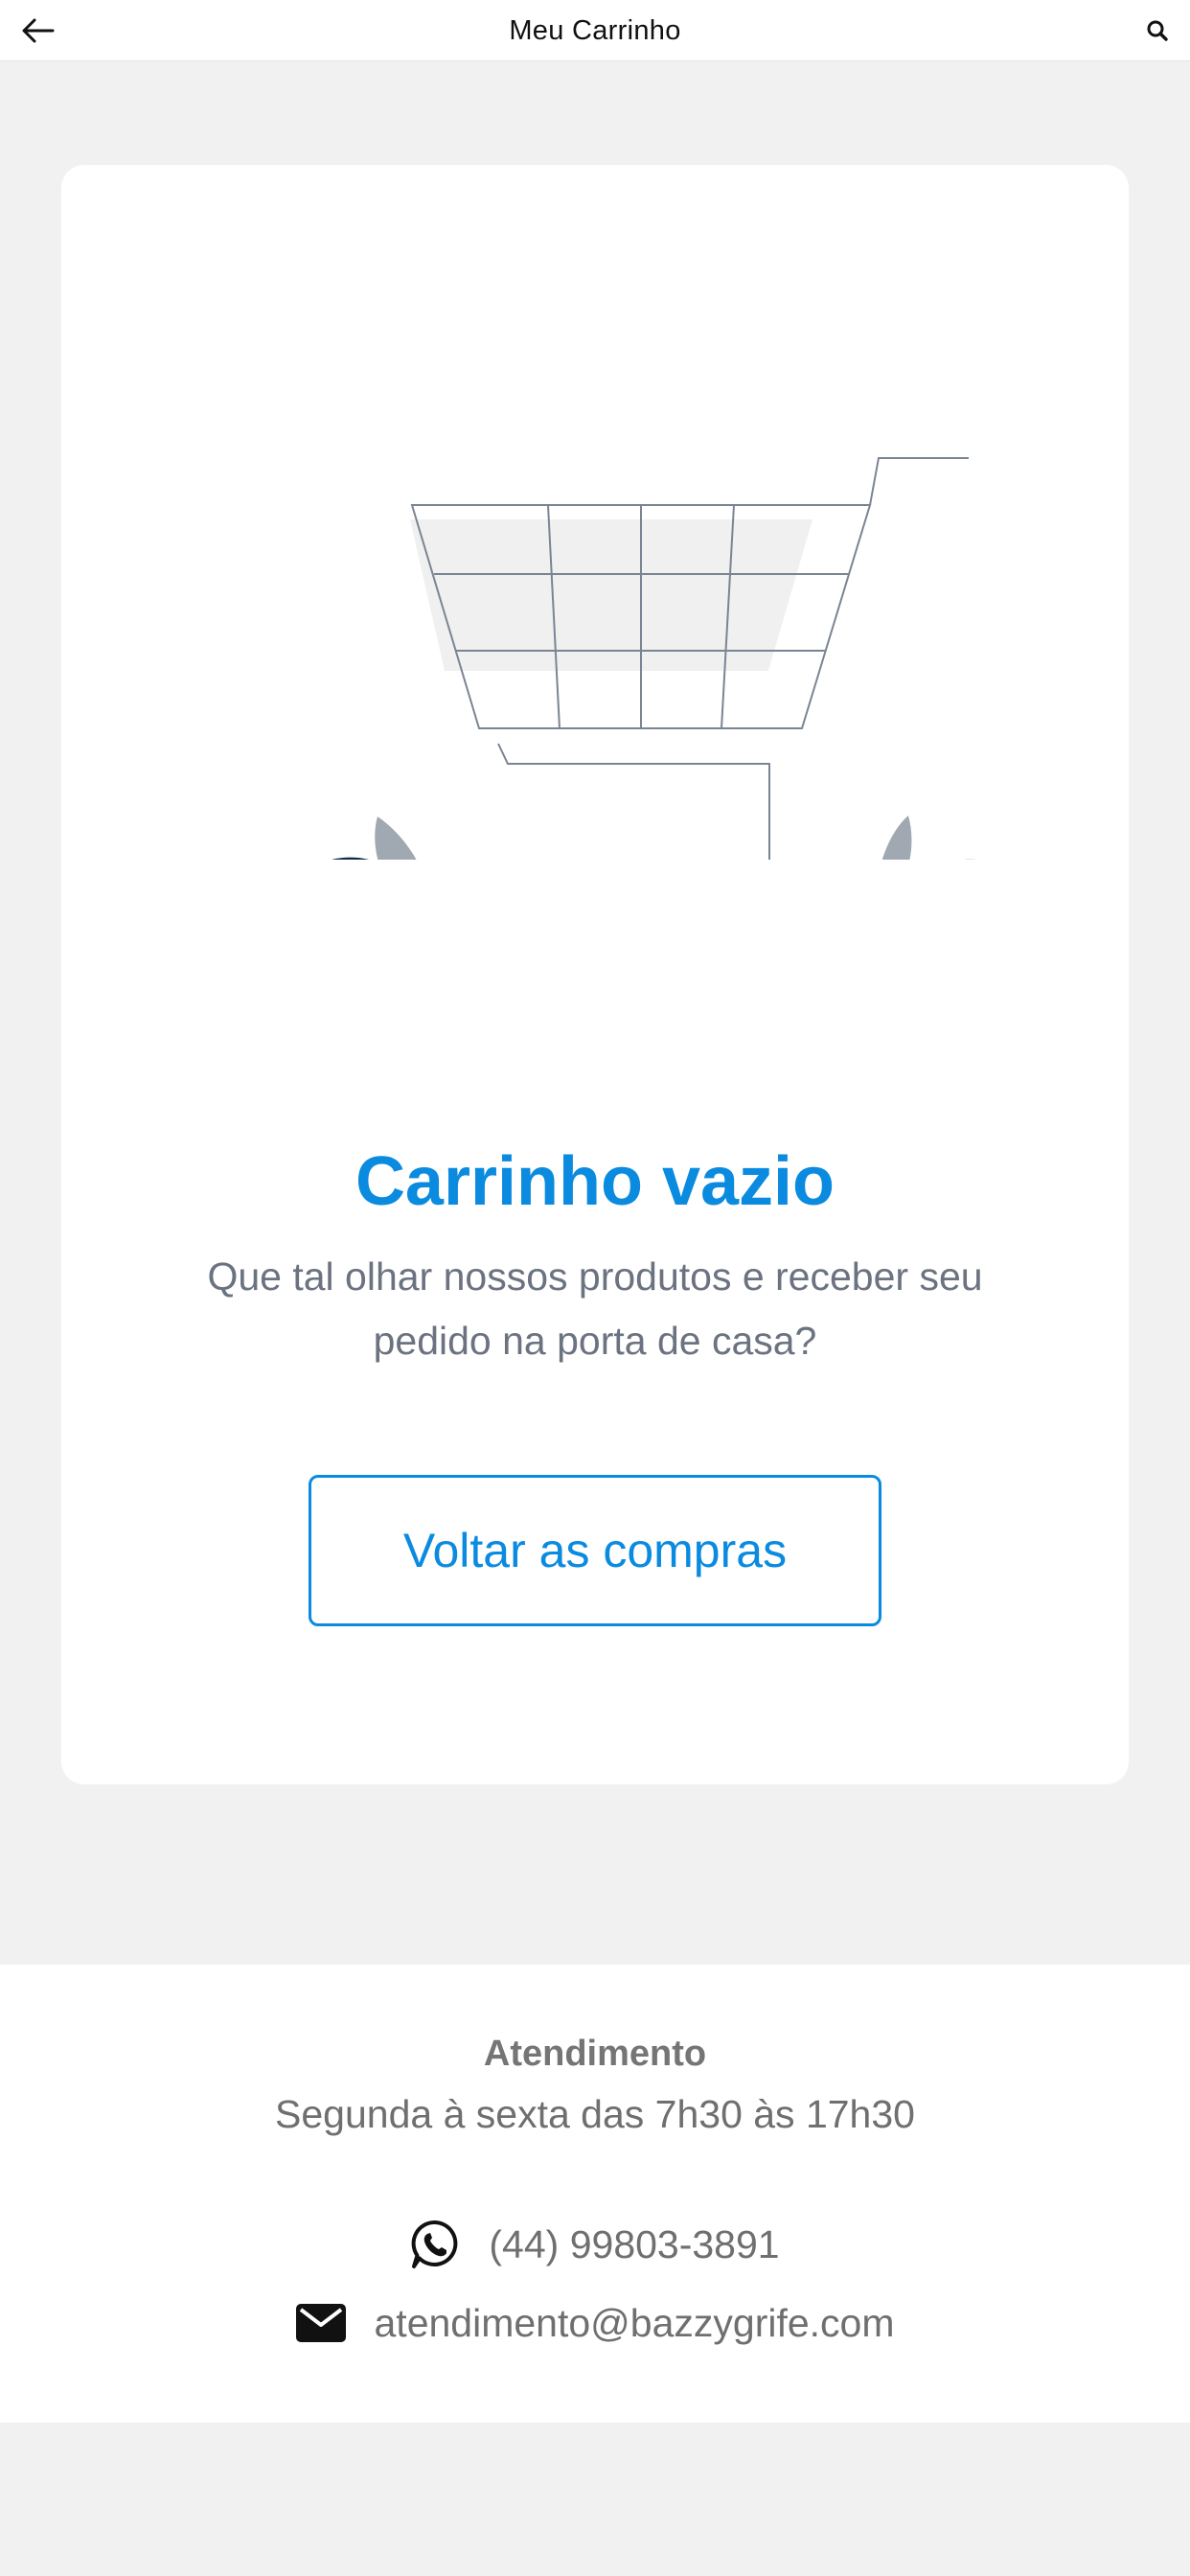 Image resolution: width=1190 pixels, height=2576 pixels. Describe the element at coordinates (653, 658) in the screenshot. I see `empty-shopping-cart-illustration` at that location.